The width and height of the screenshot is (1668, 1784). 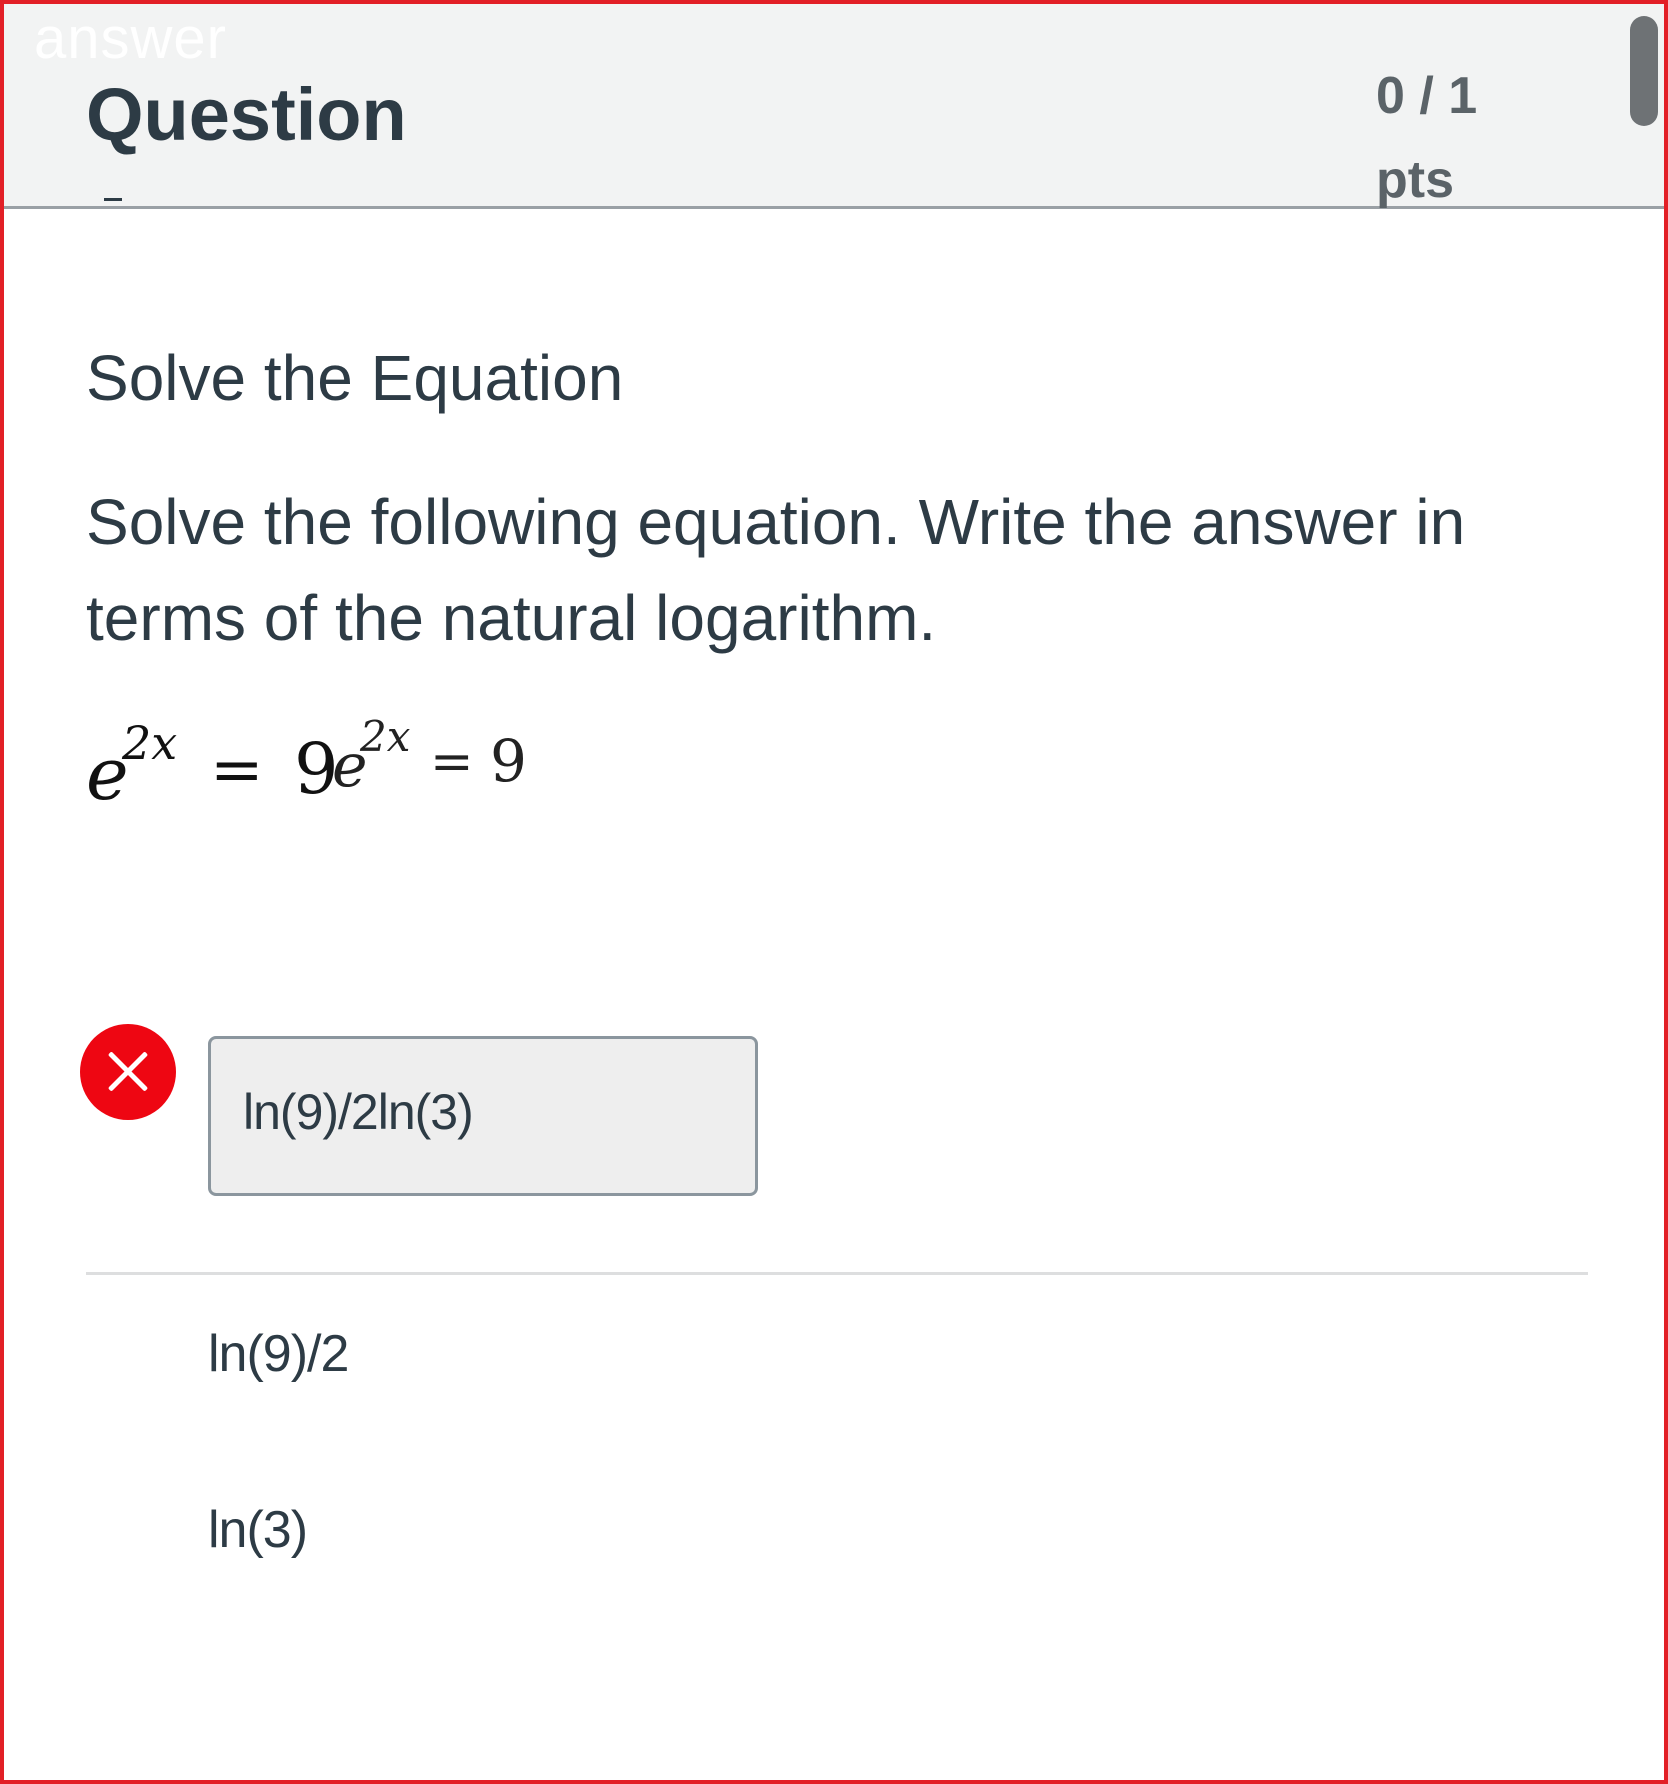 What do you see at coordinates (452, 762) in the screenshot?
I see `equation-equals-sign-2: =` at bounding box center [452, 762].